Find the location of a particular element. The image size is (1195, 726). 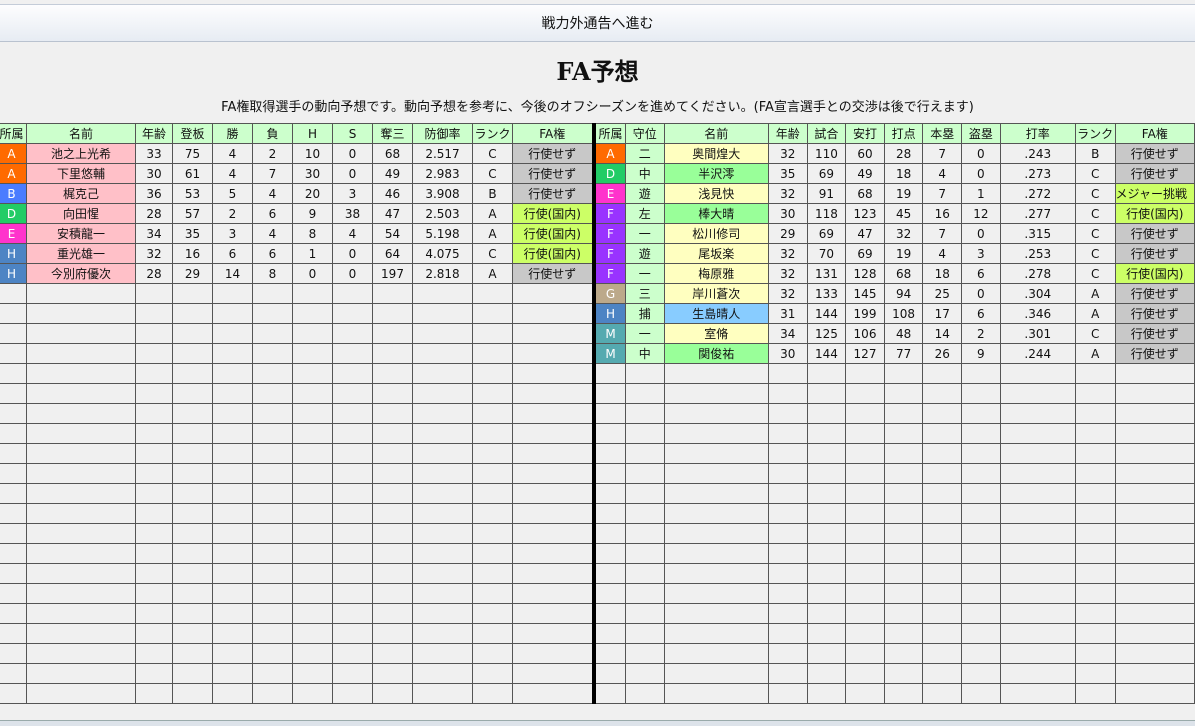

table-row: H 重光雄一 32 16 6 6 1 0 64 4.075 C 行使(国内) is located at coordinates (297, 253).